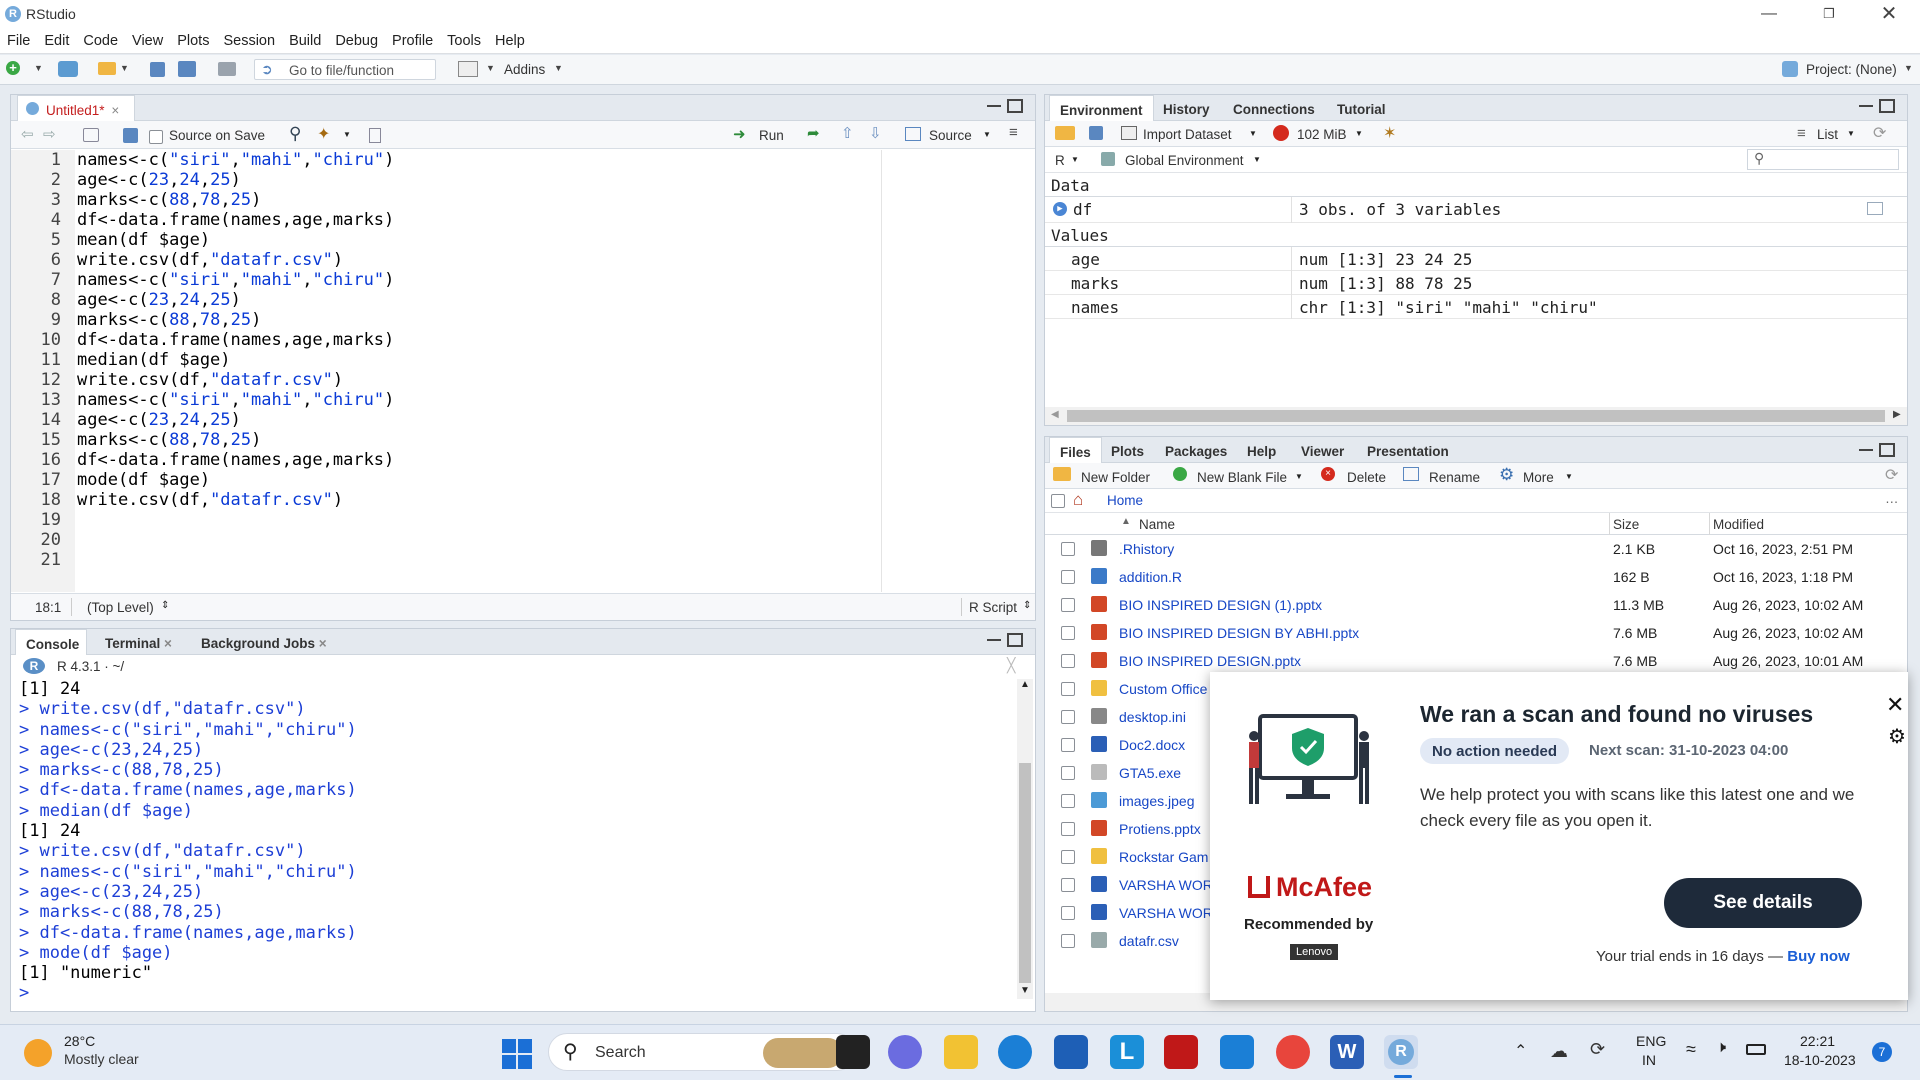 This screenshot has width=1920, height=1080. Describe the element at coordinates (477, 420) in the screenshot. I see `code-line: age<-c(23,24,25)` at that location.